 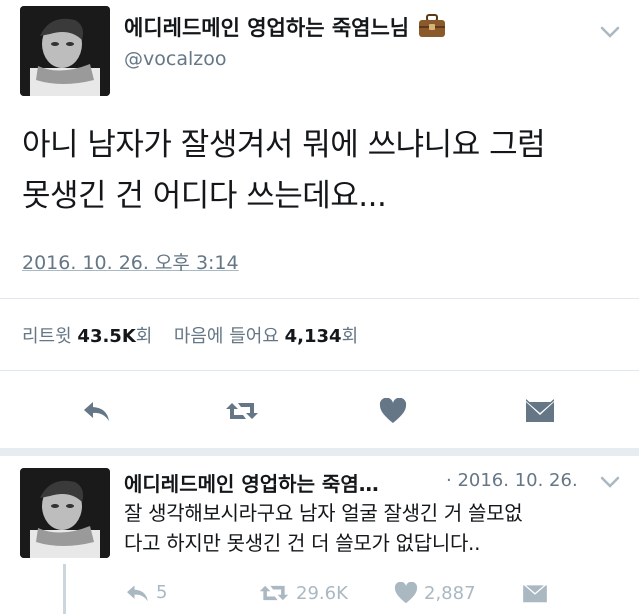 What do you see at coordinates (130, 261) in the screenshot?
I see `timestamp: 2016. 10. 26. 오후 3:14` at bounding box center [130, 261].